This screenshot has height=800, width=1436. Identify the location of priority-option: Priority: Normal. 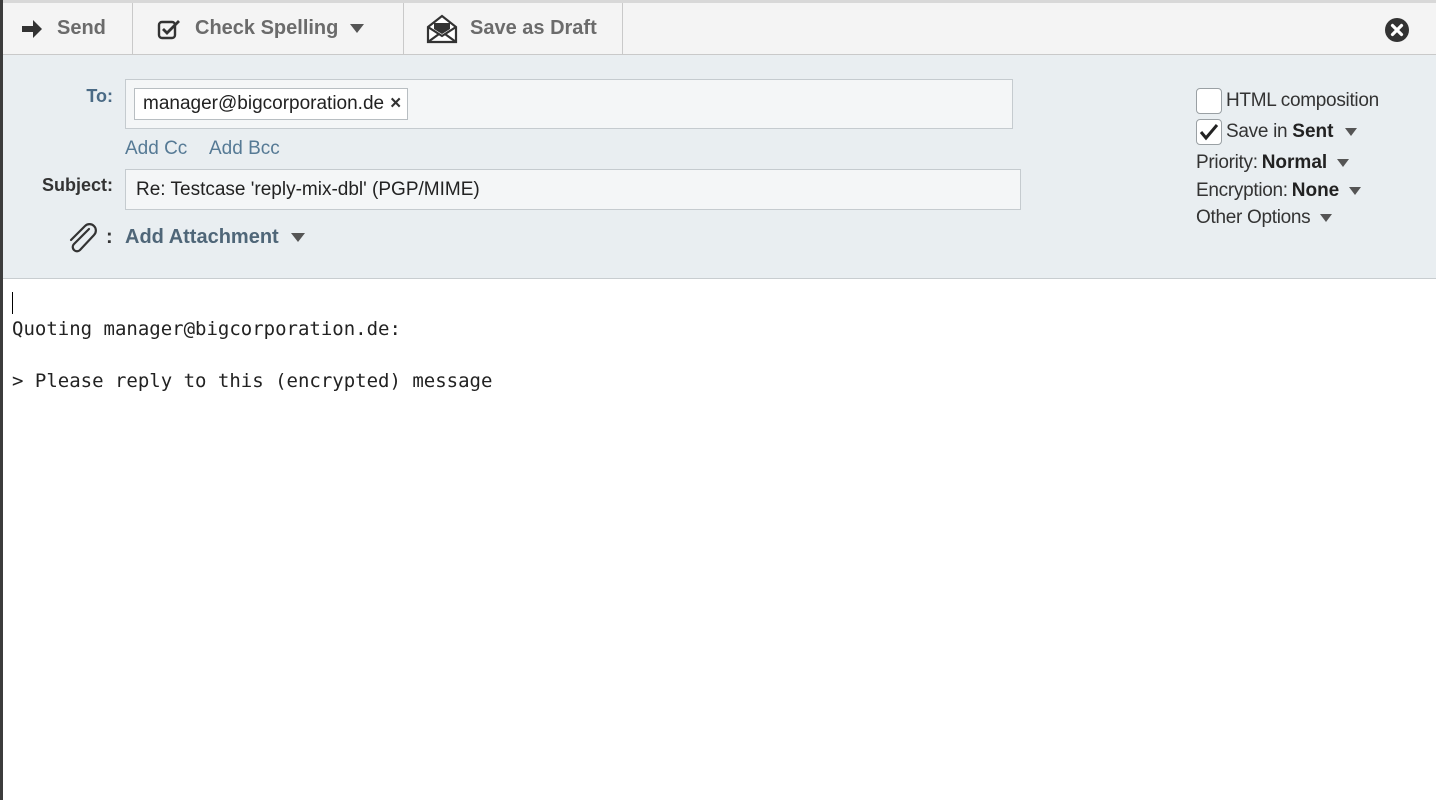
(1273, 163).